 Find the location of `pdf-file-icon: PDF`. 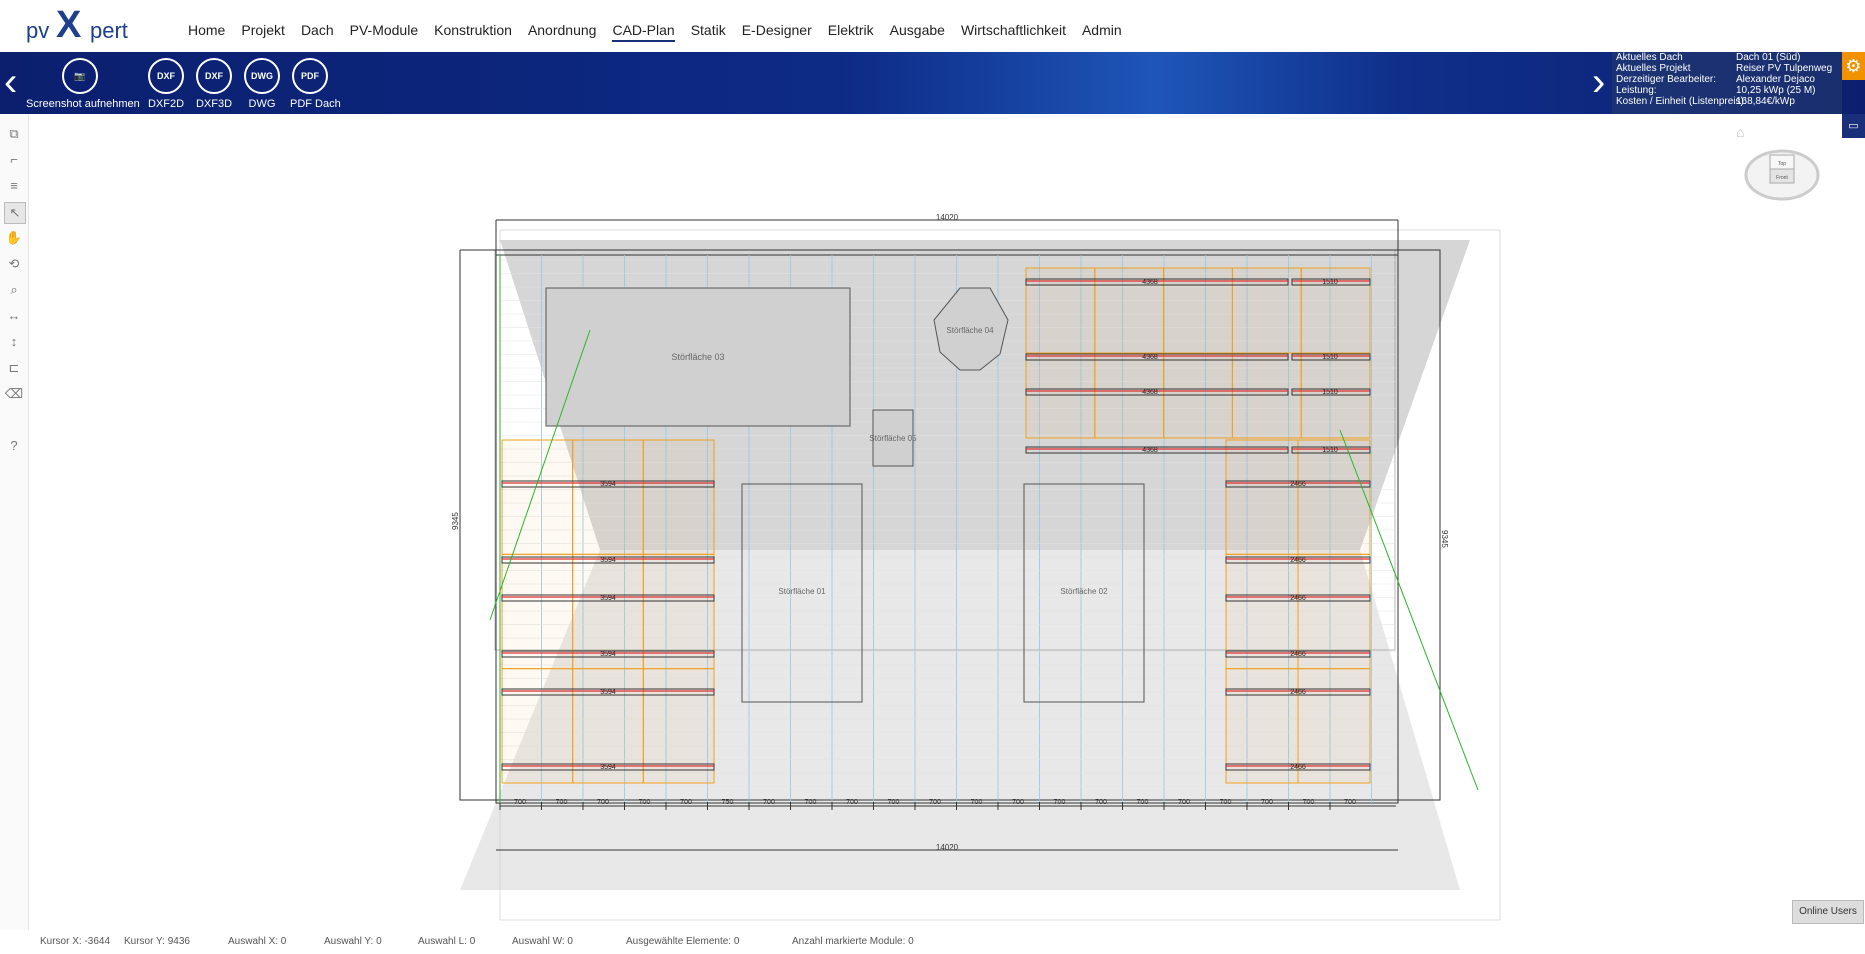

pdf-file-icon: PDF is located at coordinates (310, 76).